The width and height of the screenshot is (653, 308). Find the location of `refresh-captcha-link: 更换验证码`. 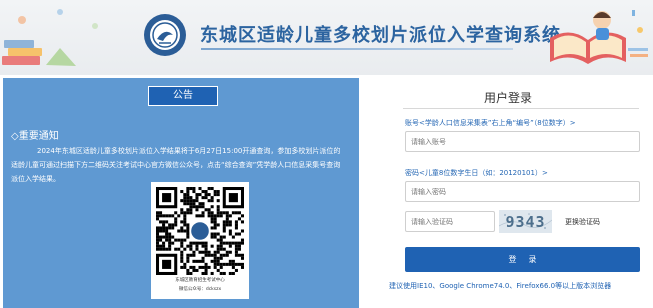

refresh-captcha-link: 更换验证码 is located at coordinates (582, 222).